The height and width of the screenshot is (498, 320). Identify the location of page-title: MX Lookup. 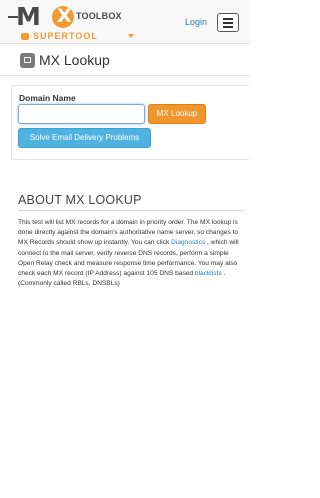
(74, 60).